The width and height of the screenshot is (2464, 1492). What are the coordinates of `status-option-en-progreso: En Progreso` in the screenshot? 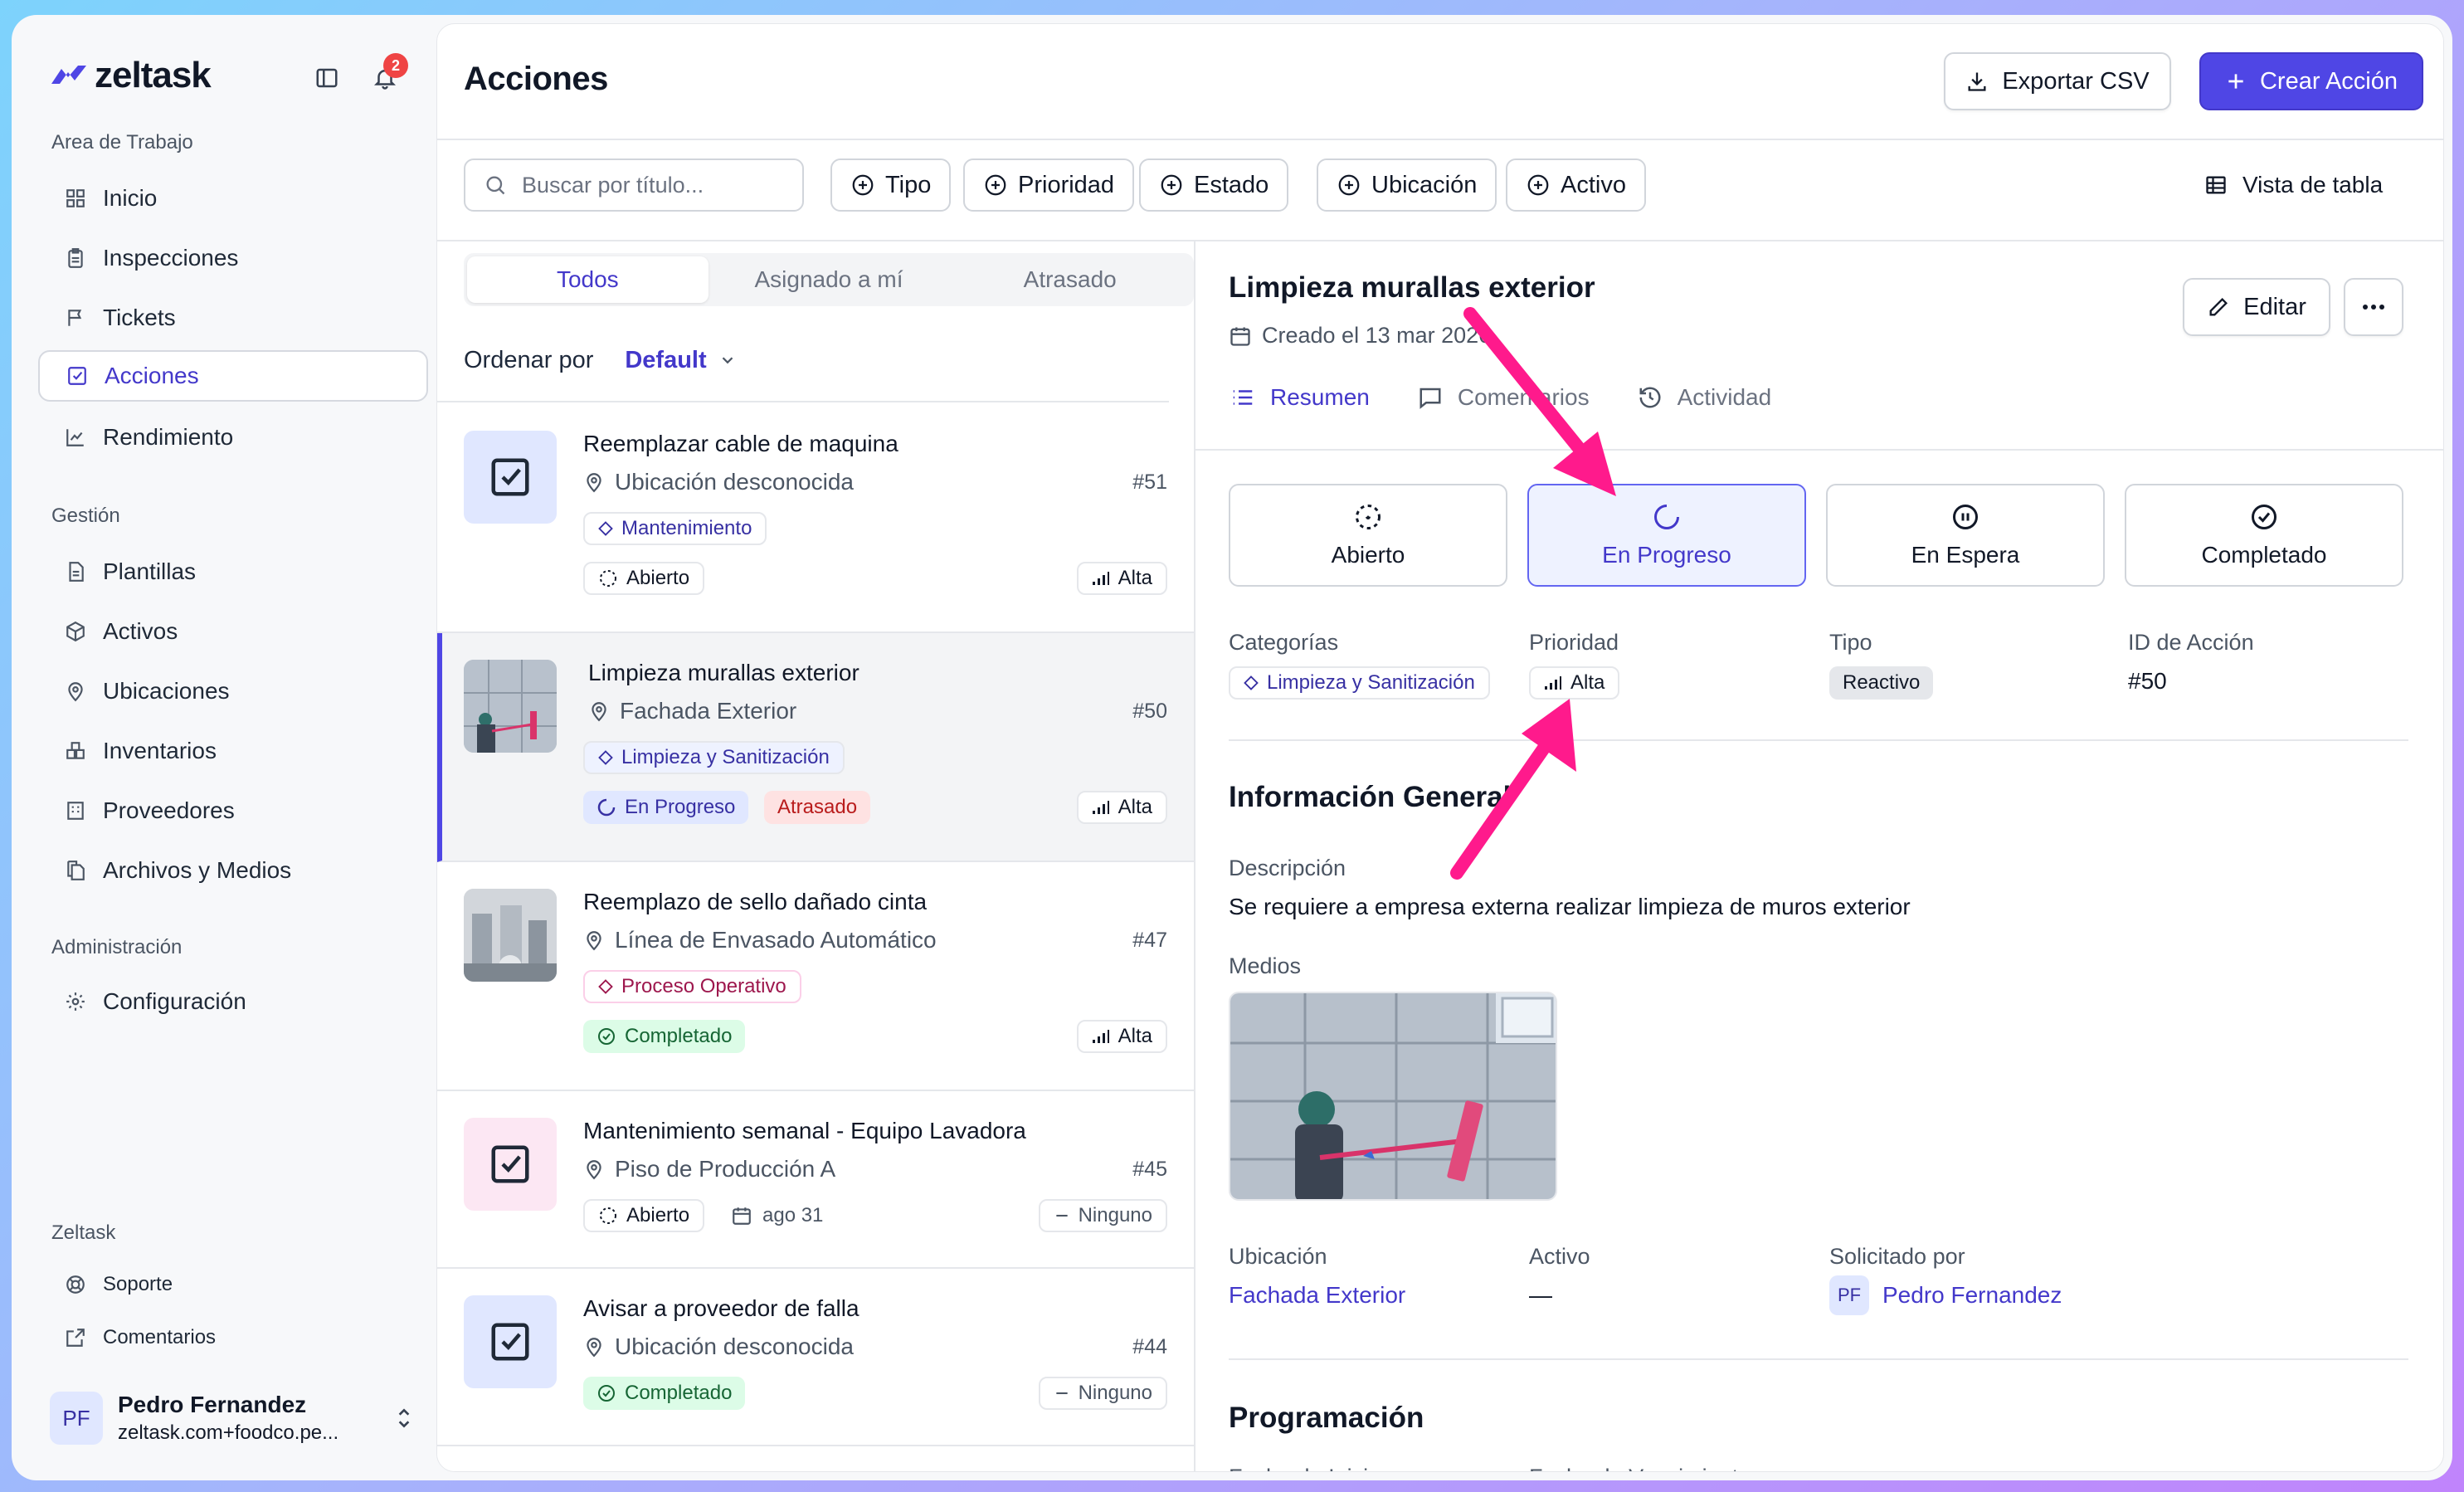 It's located at (1666, 535).